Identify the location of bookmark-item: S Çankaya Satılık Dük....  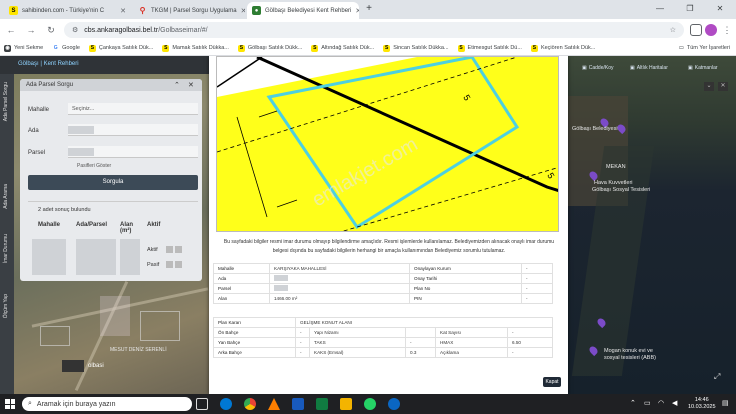
(120, 48).